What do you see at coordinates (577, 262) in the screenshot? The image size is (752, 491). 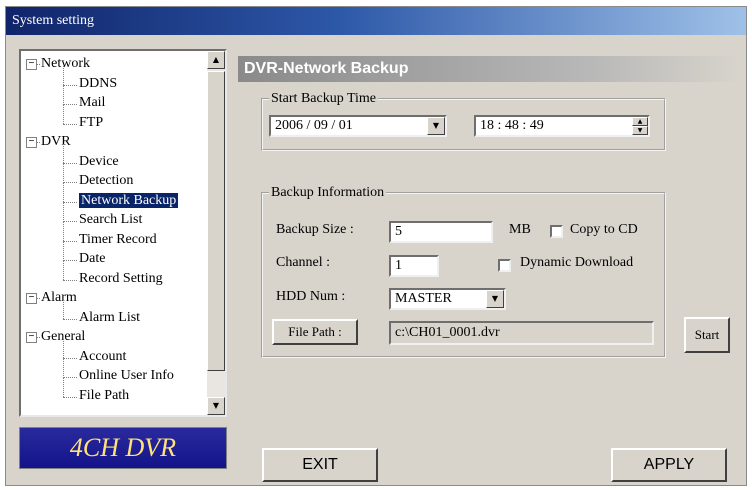 I see `dynamic-download-label: Dynamic Download` at bounding box center [577, 262].